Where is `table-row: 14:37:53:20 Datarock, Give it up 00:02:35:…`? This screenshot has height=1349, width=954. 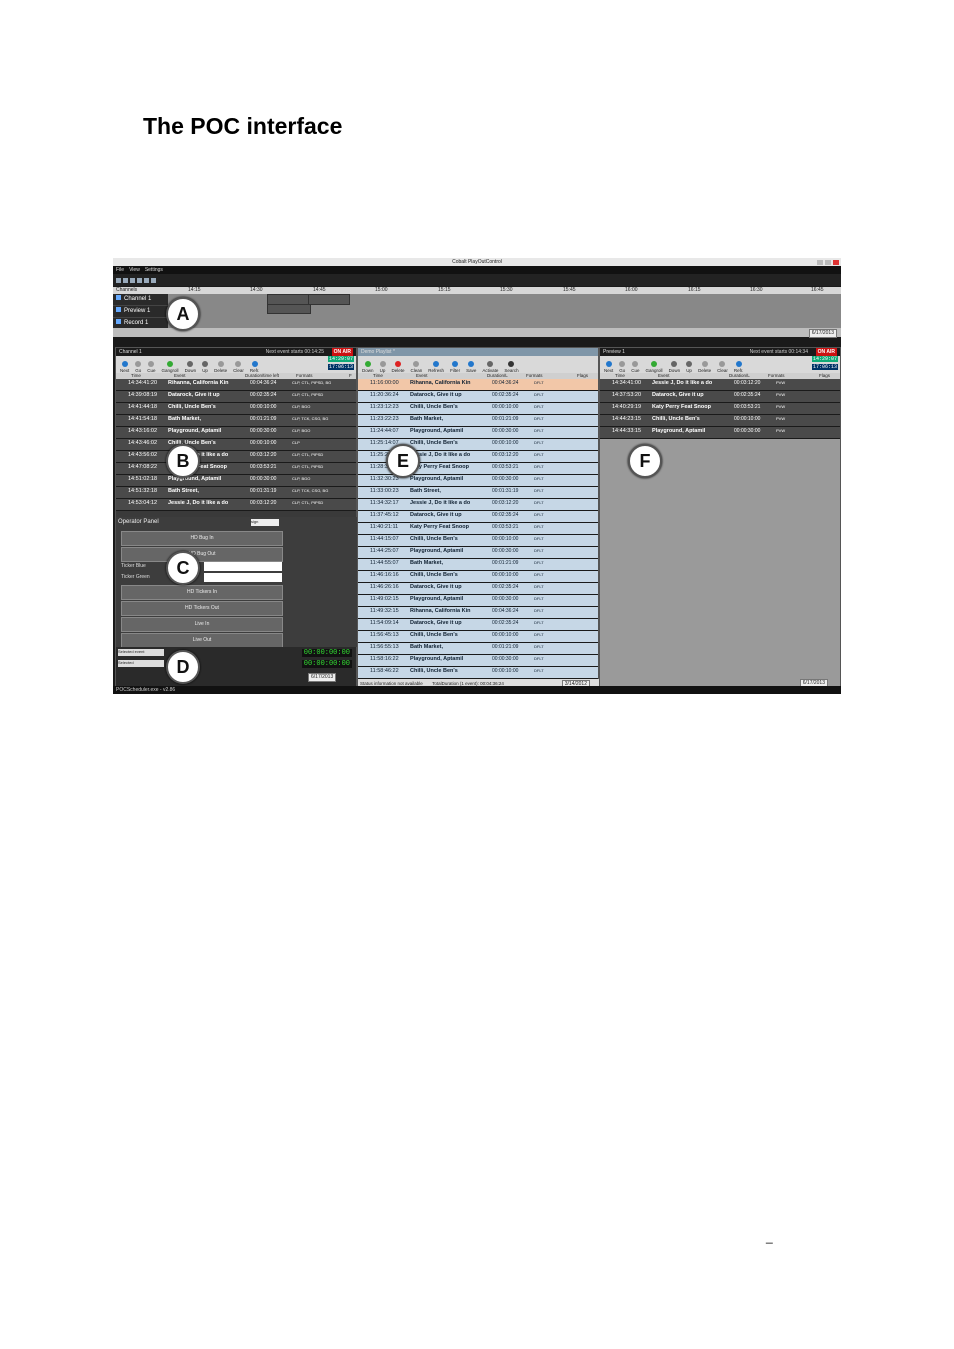 table-row: 14:37:53:20 Datarock, Give it up 00:02:35:… is located at coordinates (720, 397).